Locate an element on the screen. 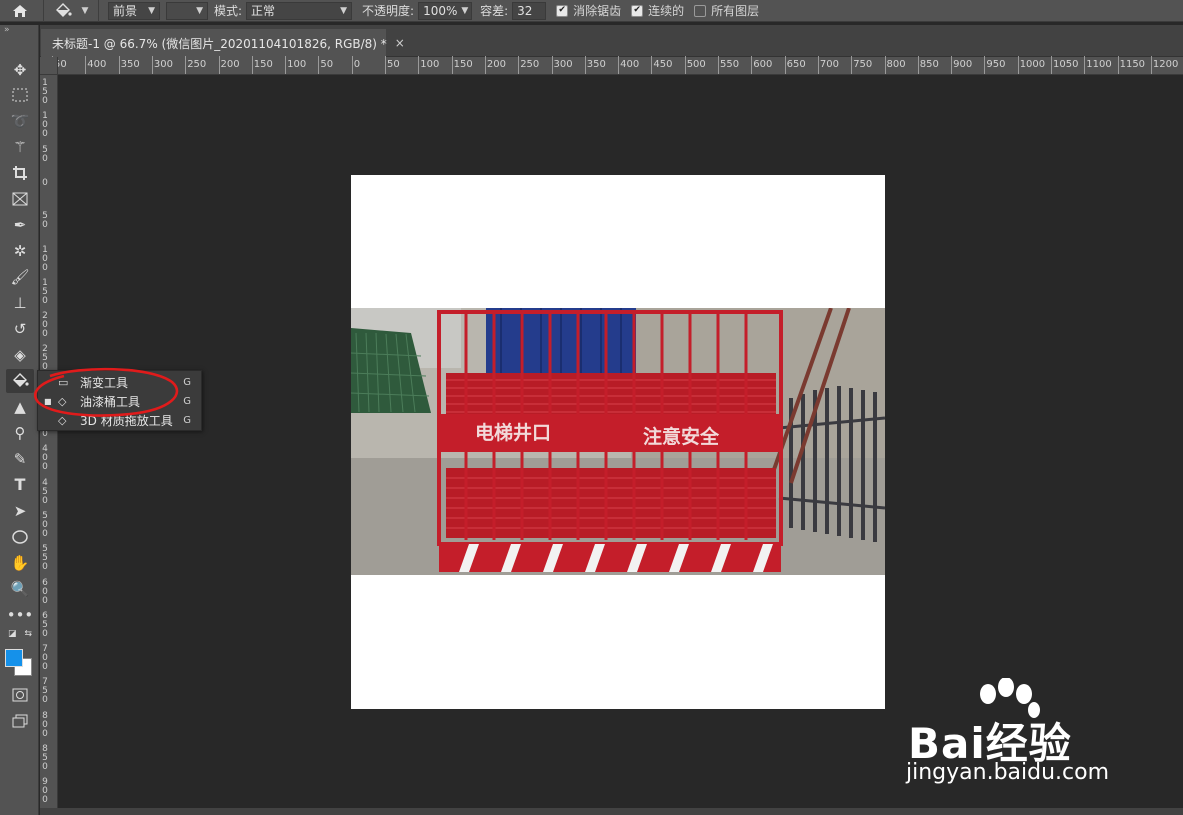 This screenshot has width=1183, height=815. ruler-label: 1050 is located at coordinates (1066, 64).